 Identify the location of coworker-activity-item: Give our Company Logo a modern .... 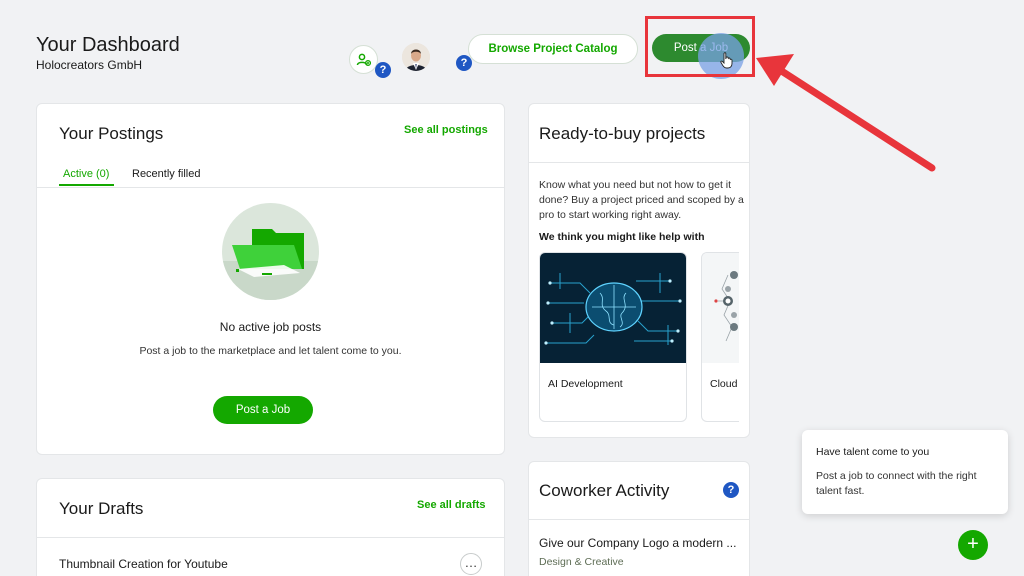
(641, 543).